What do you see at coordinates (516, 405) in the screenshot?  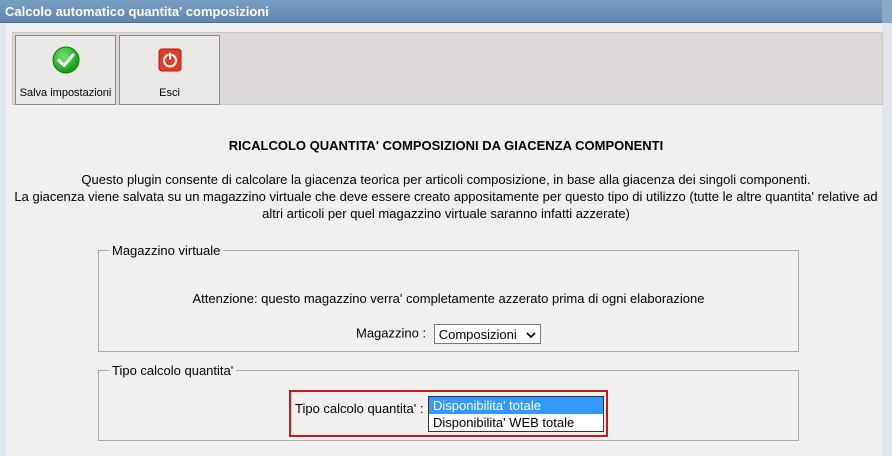 I see `option-disponibilita-totale: Disponibilita' totale` at bounding box center [516, 405].